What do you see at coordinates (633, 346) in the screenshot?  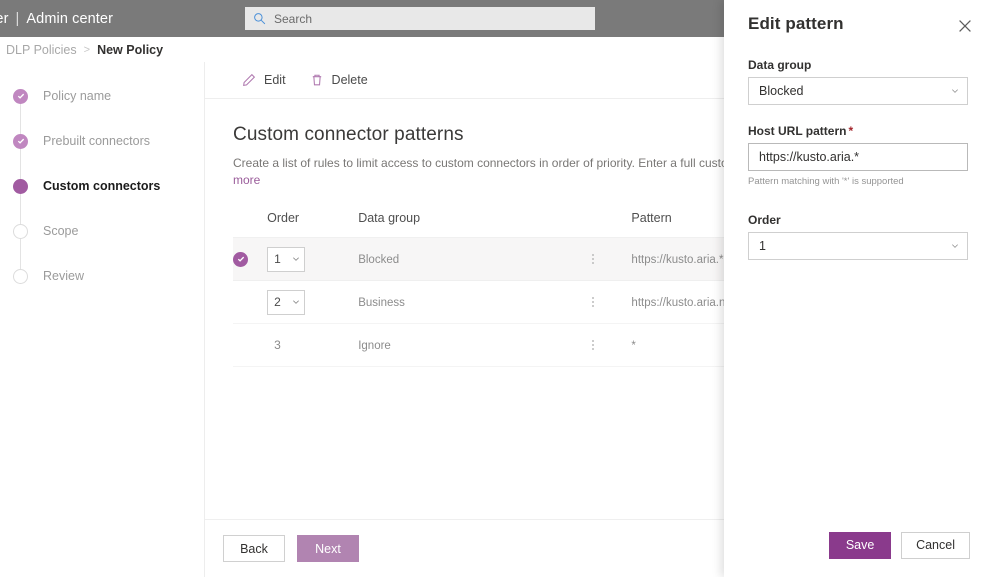 I see `row-pattern-value: *` at bounding box center [633, 346].